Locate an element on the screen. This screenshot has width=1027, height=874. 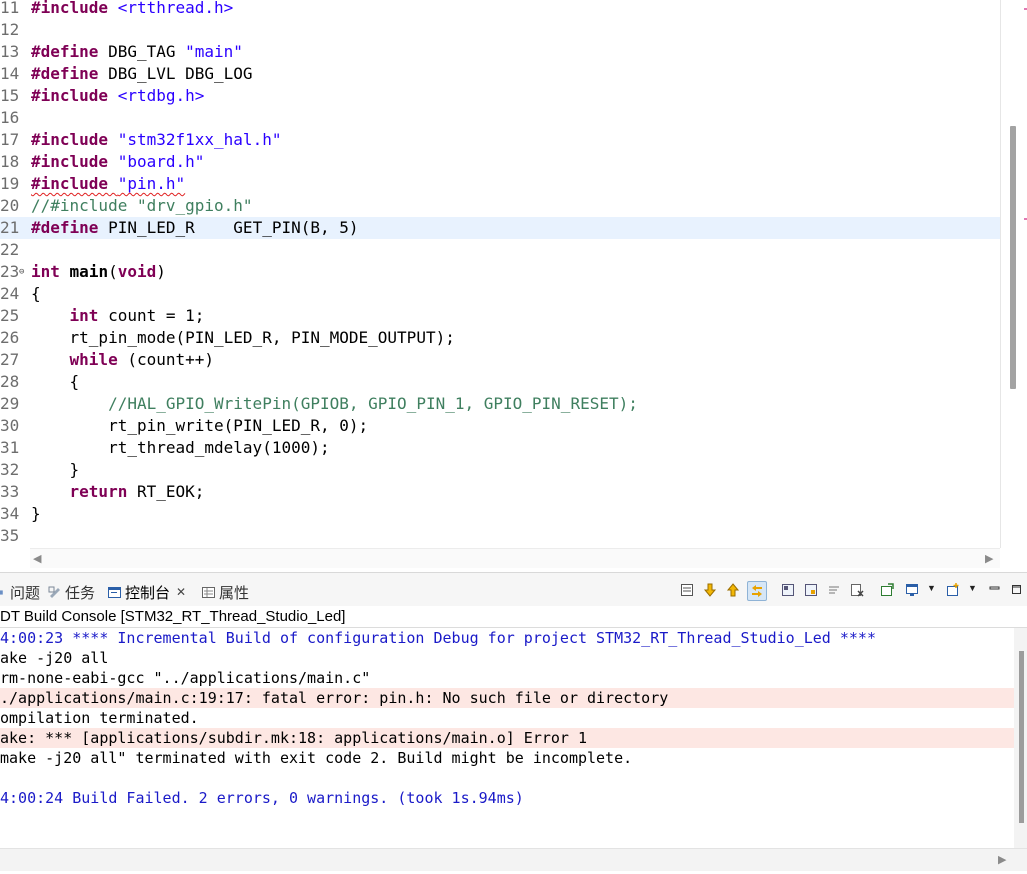
code-line: 33 return RT_EOK; is located at coordinates (500, 492).